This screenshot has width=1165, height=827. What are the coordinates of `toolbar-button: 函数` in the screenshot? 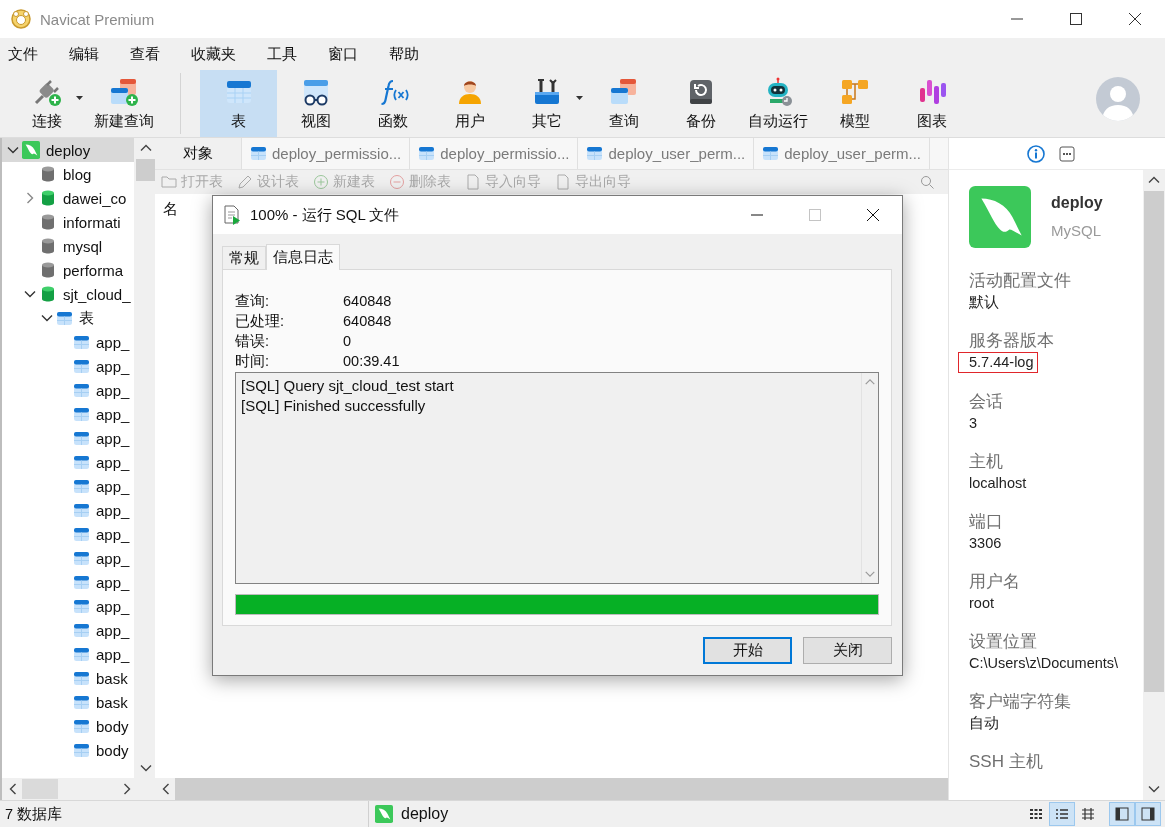 It's located at (392, 103).